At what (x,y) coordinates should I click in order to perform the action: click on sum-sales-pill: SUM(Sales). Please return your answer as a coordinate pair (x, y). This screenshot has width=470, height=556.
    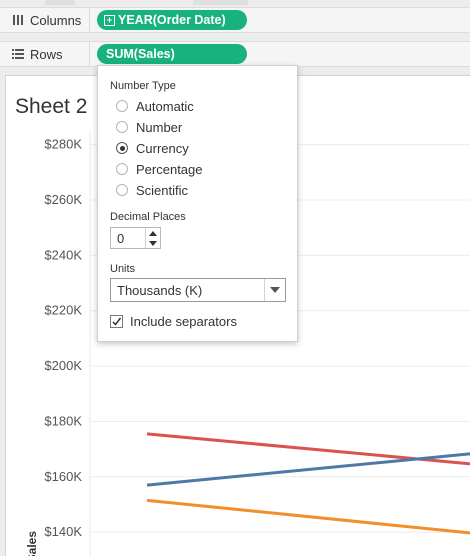
    Looking at the image, I should click on (172, 54).